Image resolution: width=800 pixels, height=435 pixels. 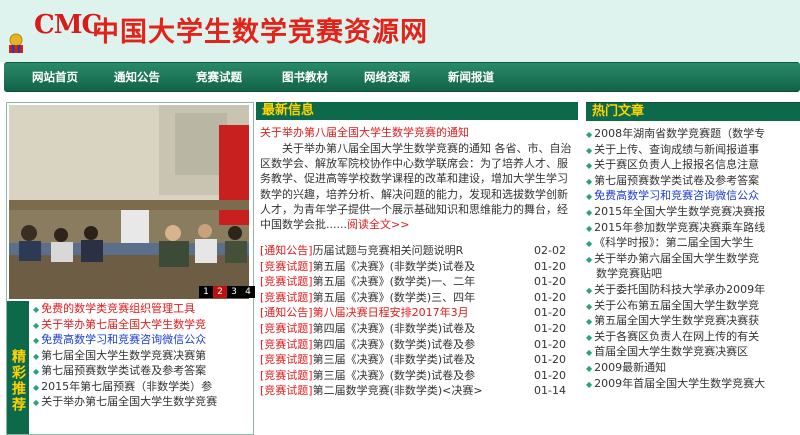 What do you see at coordinates (417, 391) in the screenshot?
I see `news-row: [竞赛试题]第二届数学竞赛(非数学类)<决赛> 01-14` at bounding box center [417, 391].